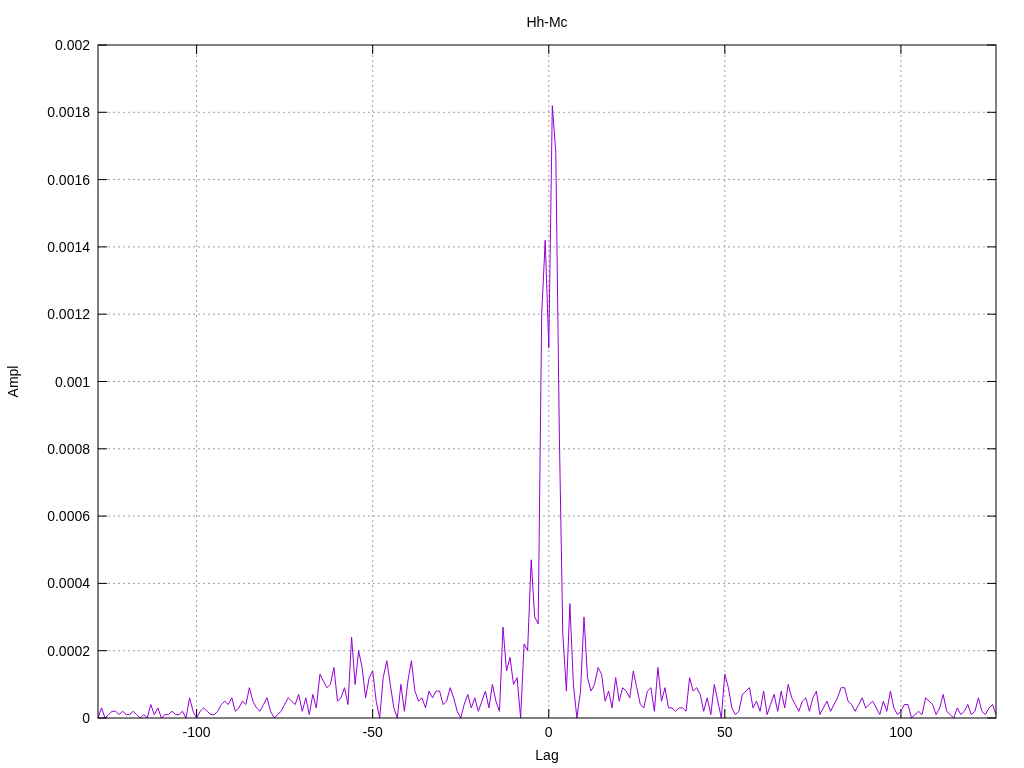 The width and height of the screenshot is (1024, 768). Describe the element at coordinates (68, 179) in the screenshot. I see `y-tick-label: 0.0016` at that location.